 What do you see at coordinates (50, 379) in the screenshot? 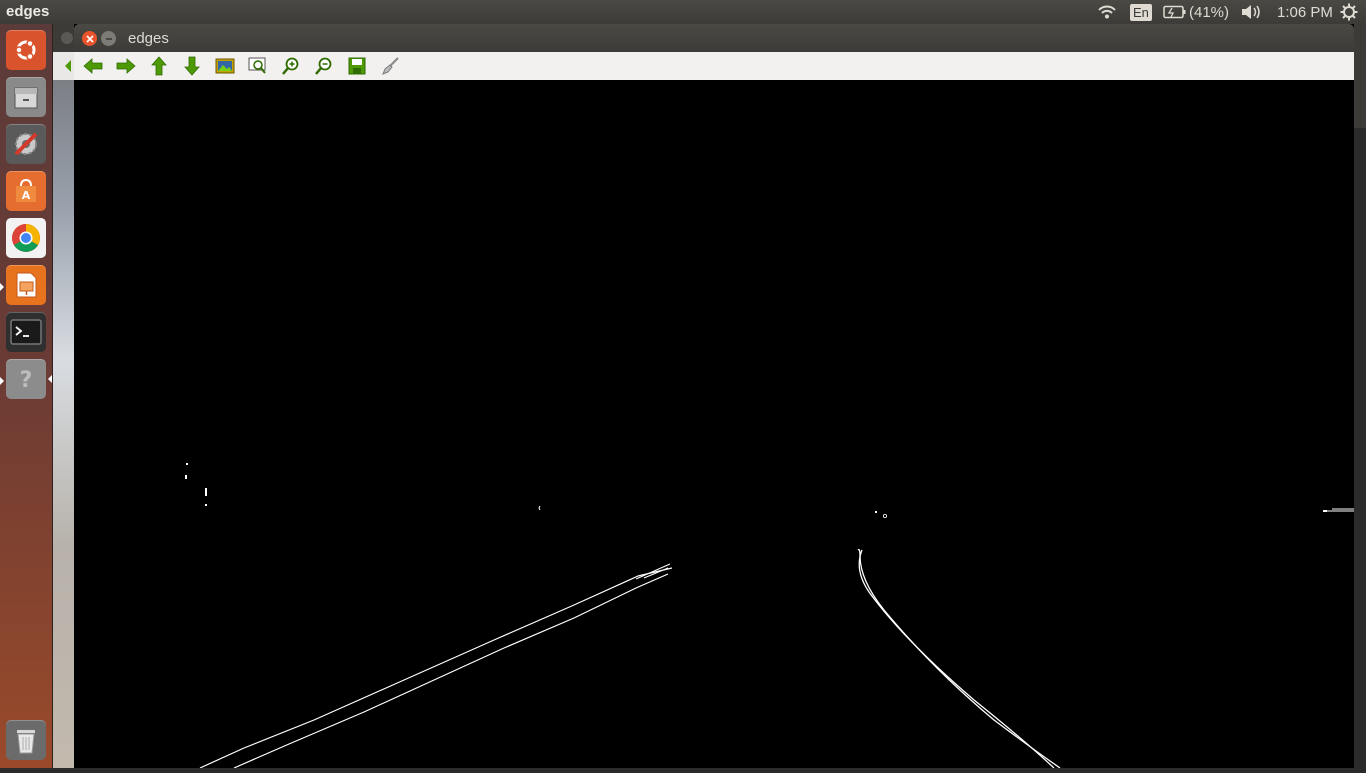
I see `active-indicator` at bounding box center [50, 379].